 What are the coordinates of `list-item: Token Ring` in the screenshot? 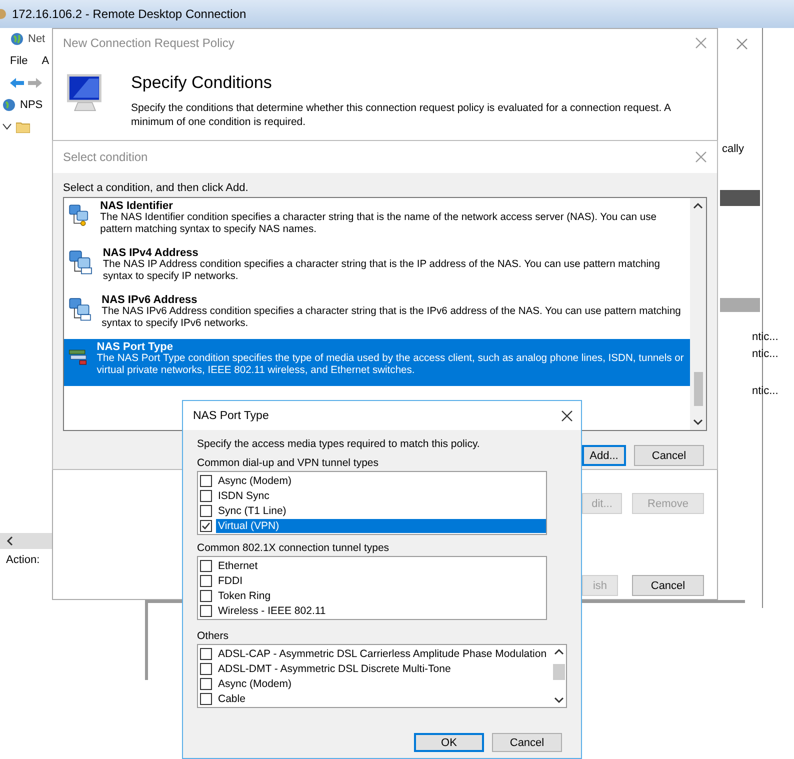 It's located at (381, 595).